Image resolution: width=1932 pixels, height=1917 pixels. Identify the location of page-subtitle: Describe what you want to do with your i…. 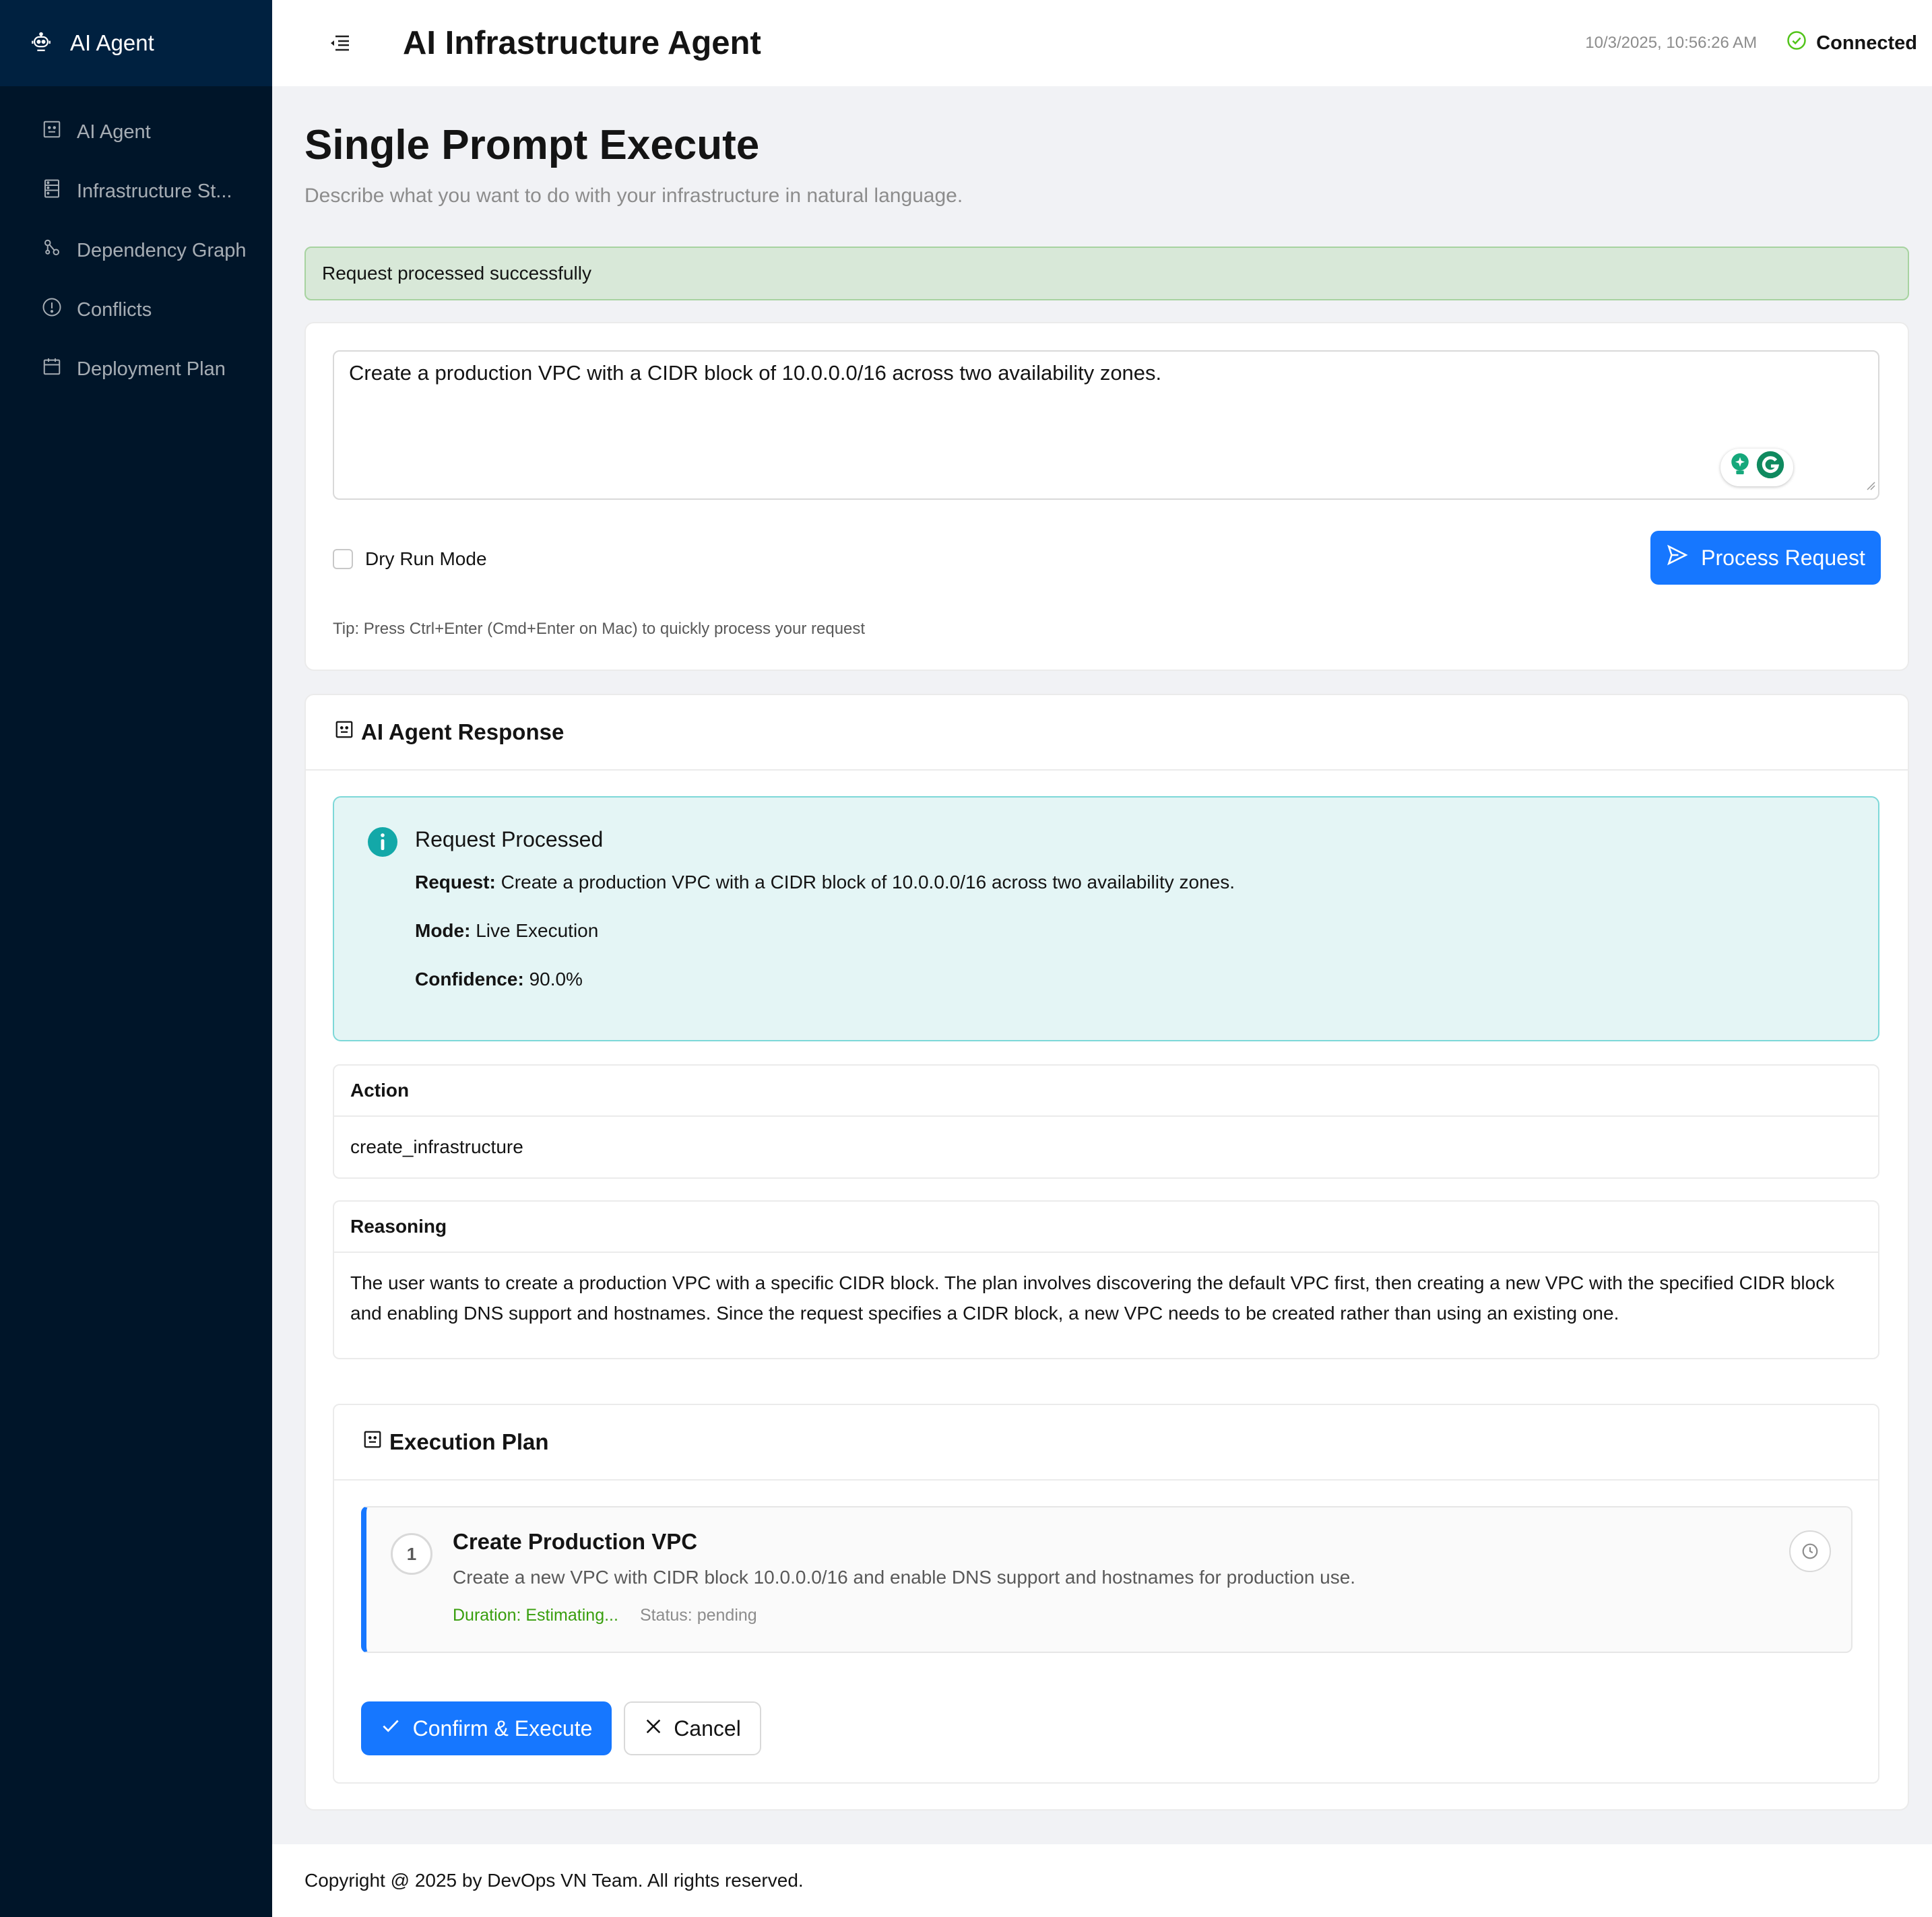
(633, 196).